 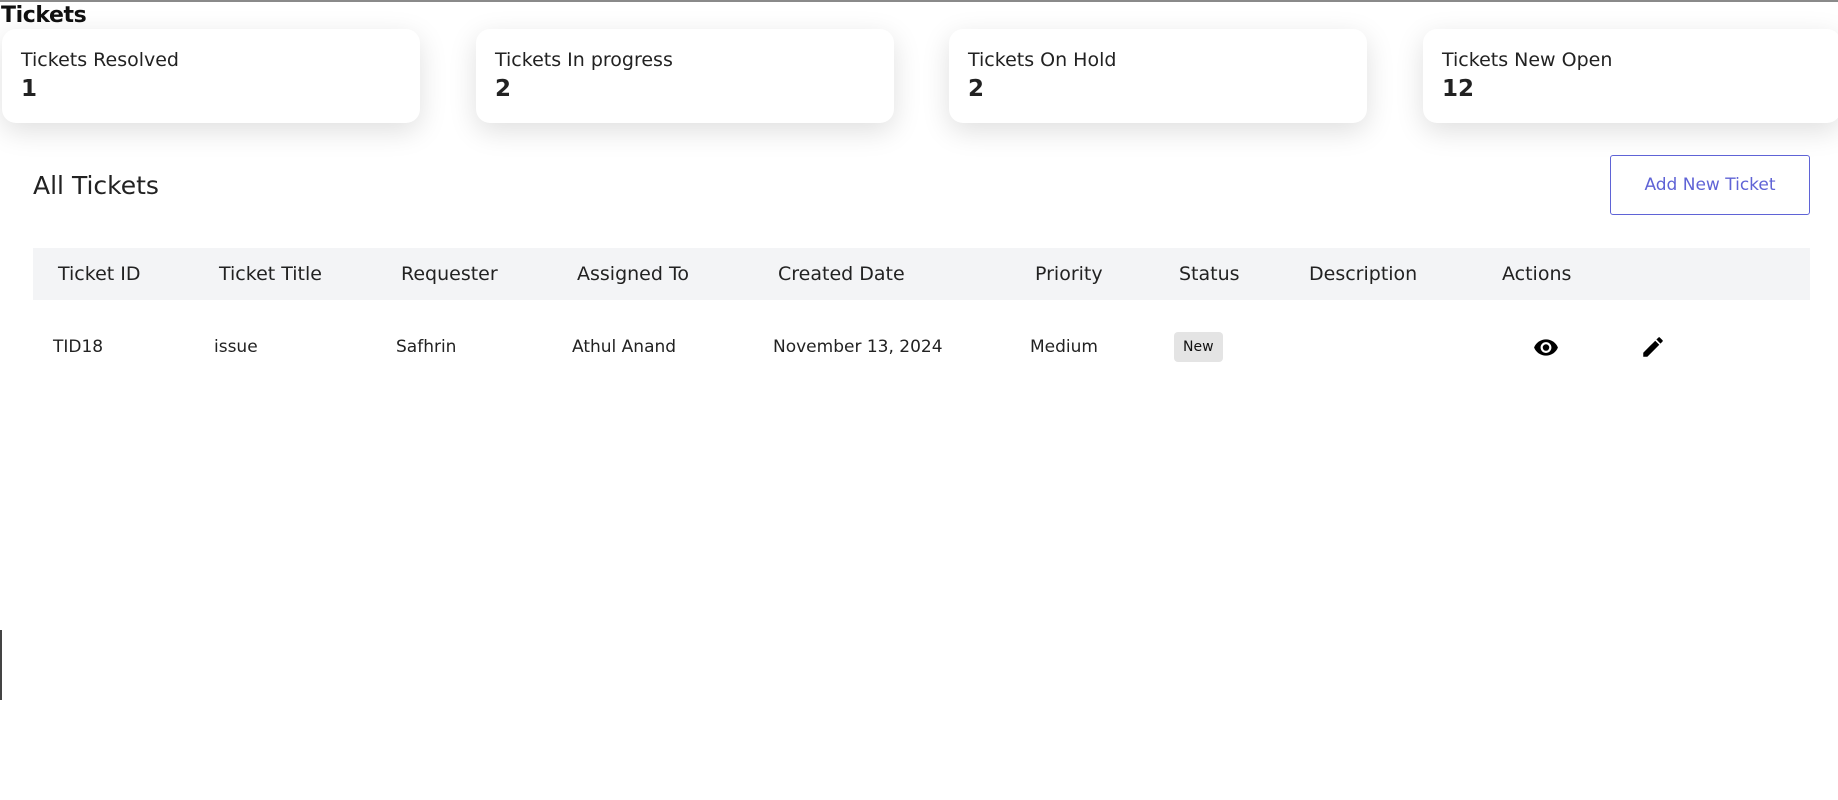 I want to click on column-header-priority: Priority, so click(x=1069, y=274).